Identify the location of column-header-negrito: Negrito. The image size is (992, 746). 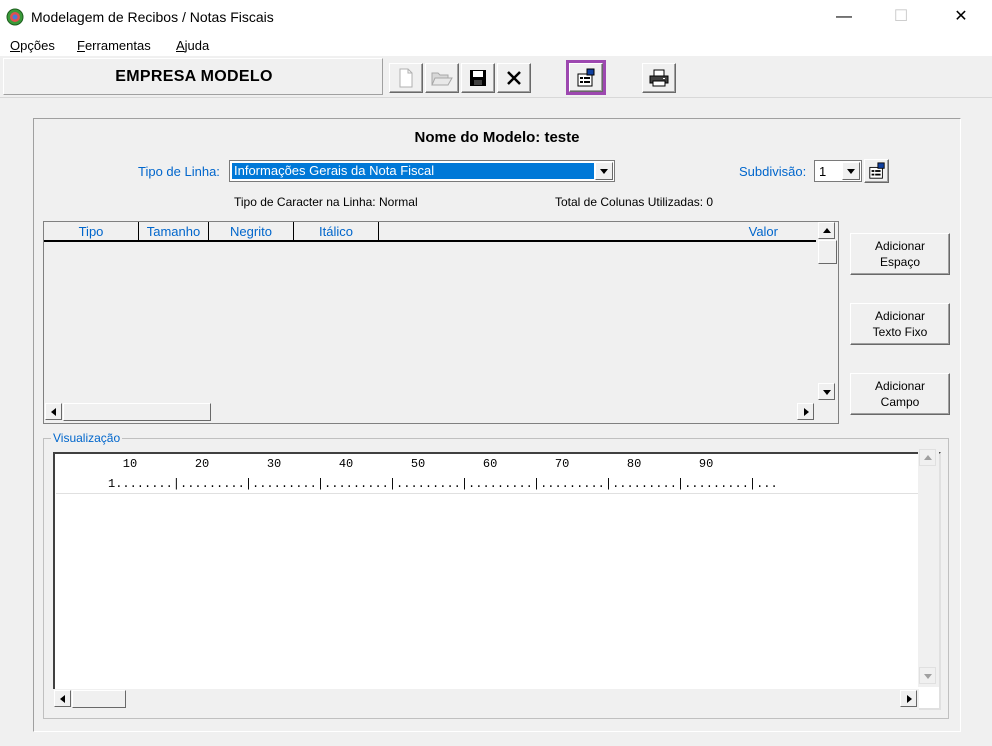
(251, 231).